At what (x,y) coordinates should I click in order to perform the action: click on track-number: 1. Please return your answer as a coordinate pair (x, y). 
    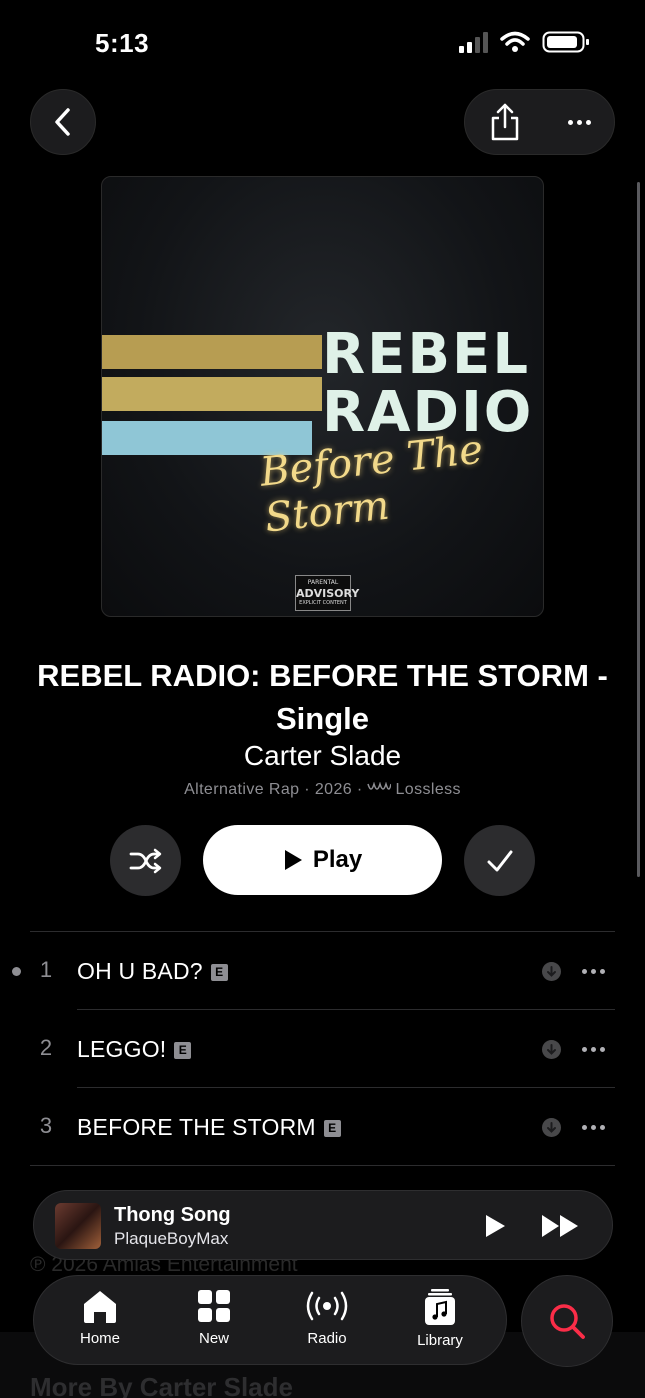
    Looking at the image, I should click on (46, 969).